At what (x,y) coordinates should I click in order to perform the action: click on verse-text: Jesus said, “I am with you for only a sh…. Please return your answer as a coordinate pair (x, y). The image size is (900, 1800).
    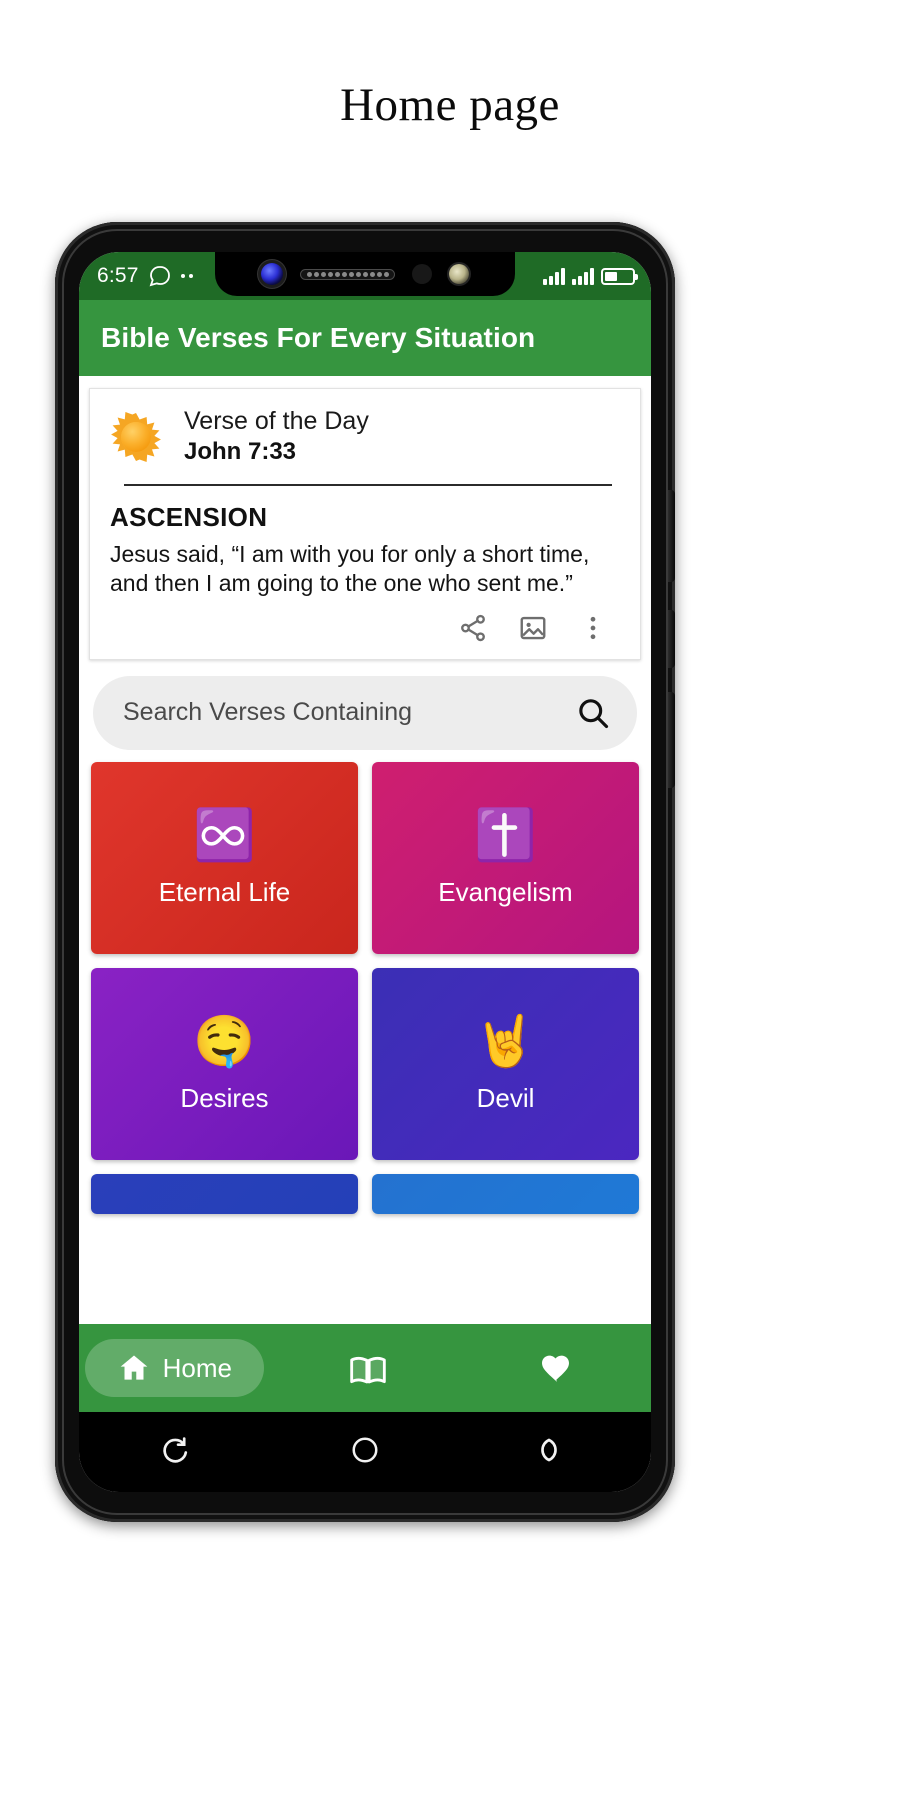
    Looking at the image, I should click on (350, 569).